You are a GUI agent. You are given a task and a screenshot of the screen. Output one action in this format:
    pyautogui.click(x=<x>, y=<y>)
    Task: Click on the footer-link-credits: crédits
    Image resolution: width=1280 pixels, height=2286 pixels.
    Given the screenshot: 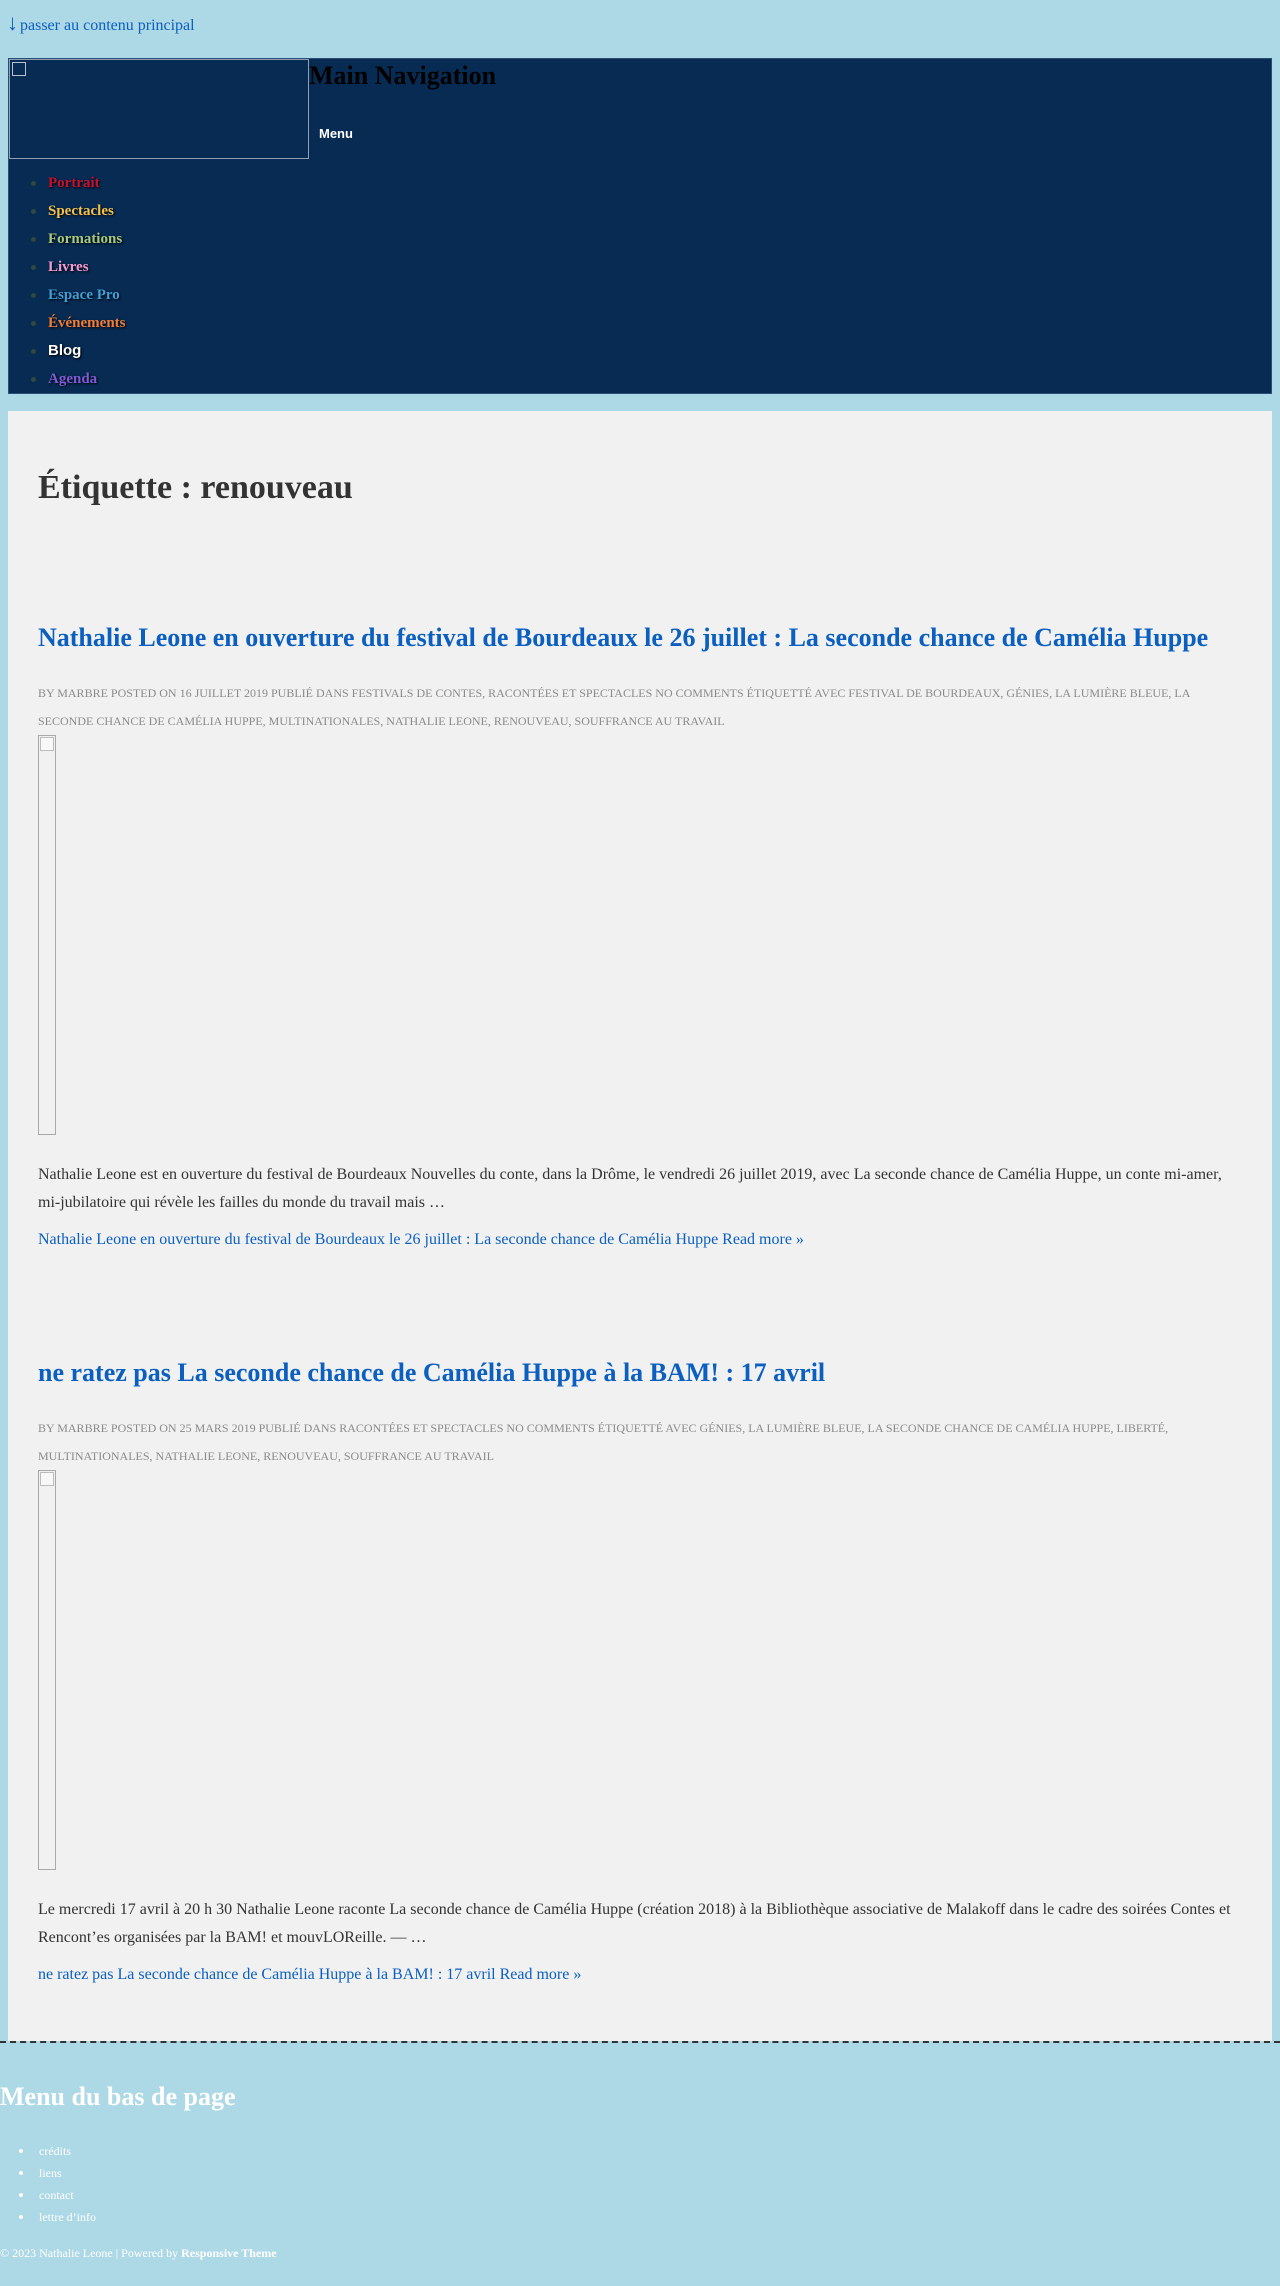 What is the action you would take?
    pyautogui.click(x=55, y=2151)
    